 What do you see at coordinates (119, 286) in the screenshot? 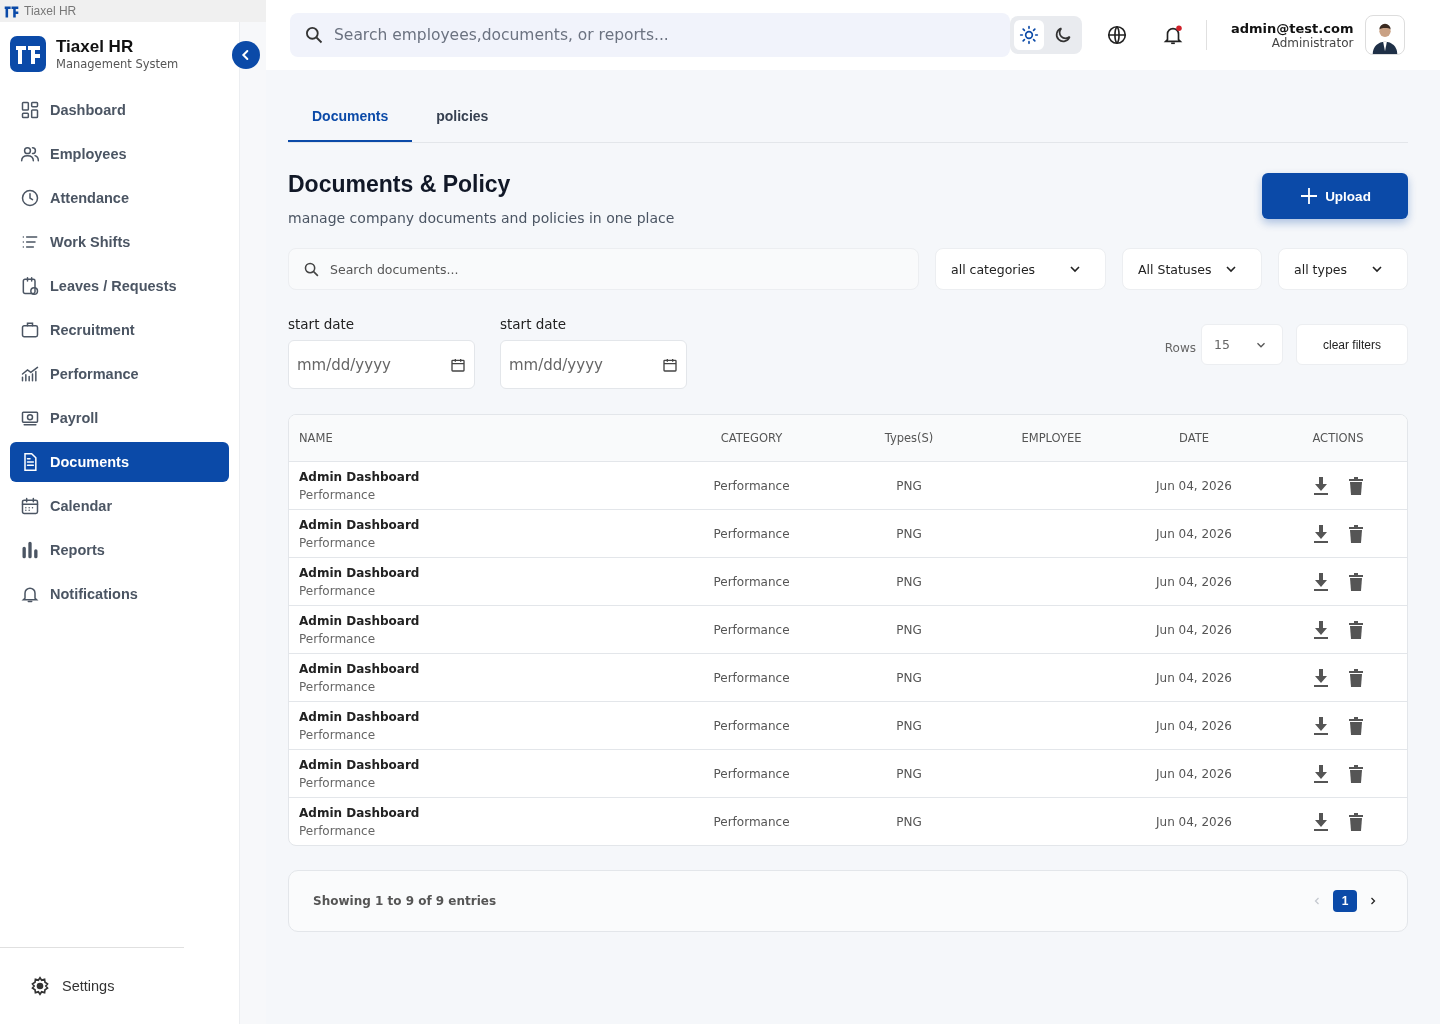
I see `nav-item: Leaves / Requests` at bounding box center [119, 286].